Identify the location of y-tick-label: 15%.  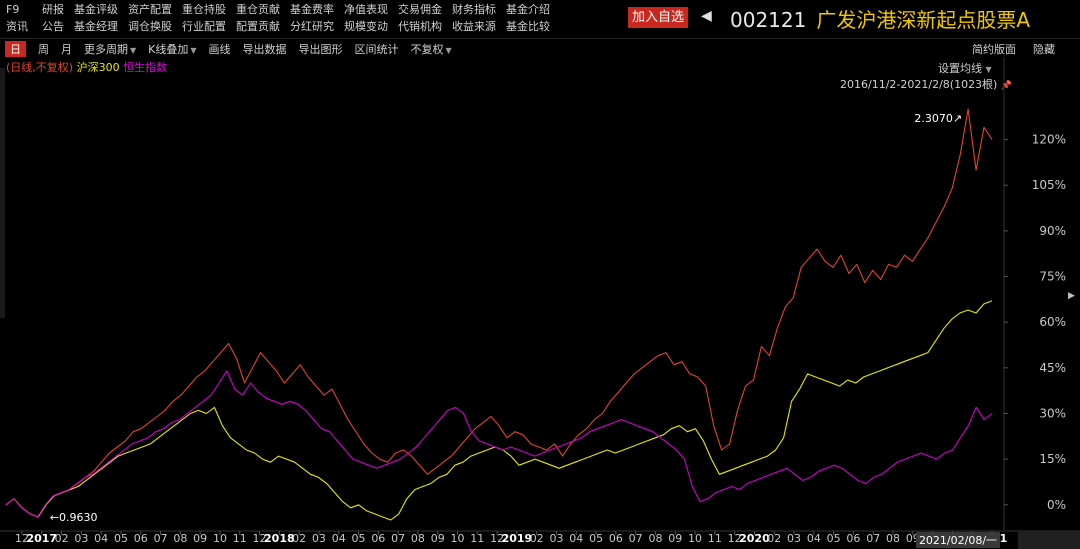
(1052, 459).